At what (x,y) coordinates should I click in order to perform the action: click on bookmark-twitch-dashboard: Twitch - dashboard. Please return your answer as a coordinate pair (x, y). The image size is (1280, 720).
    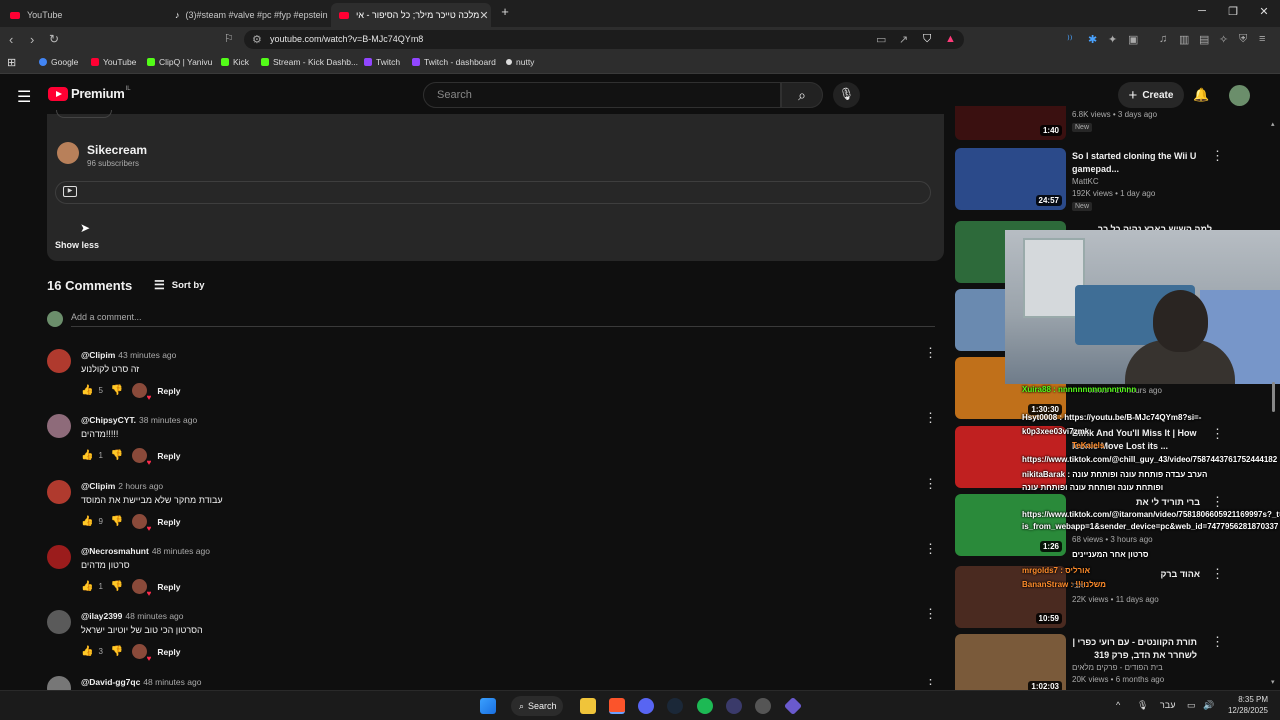
    Looking at the image, I should click on (454, 62).